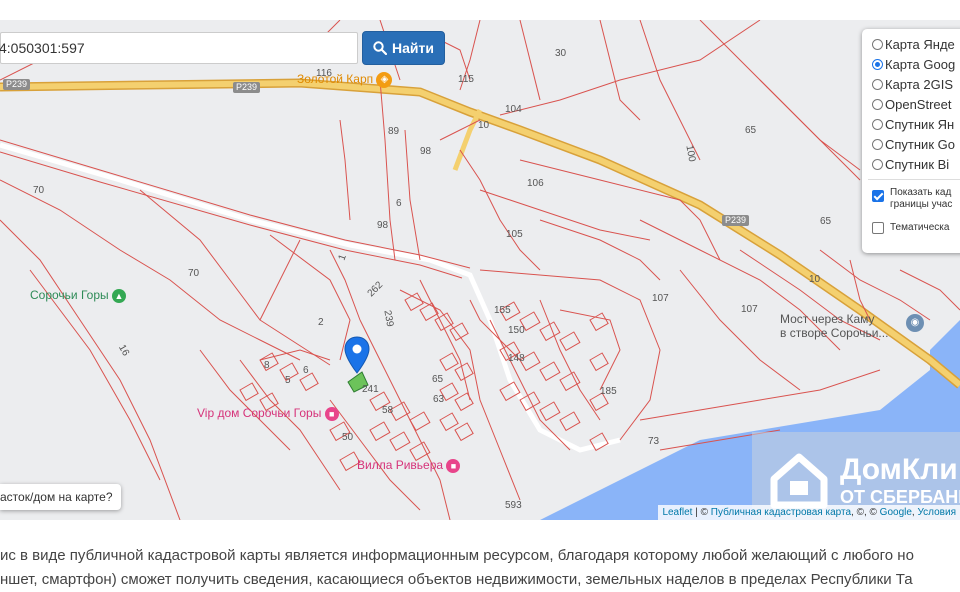  I want to click on parcel-label: 150, so click(516, 330).